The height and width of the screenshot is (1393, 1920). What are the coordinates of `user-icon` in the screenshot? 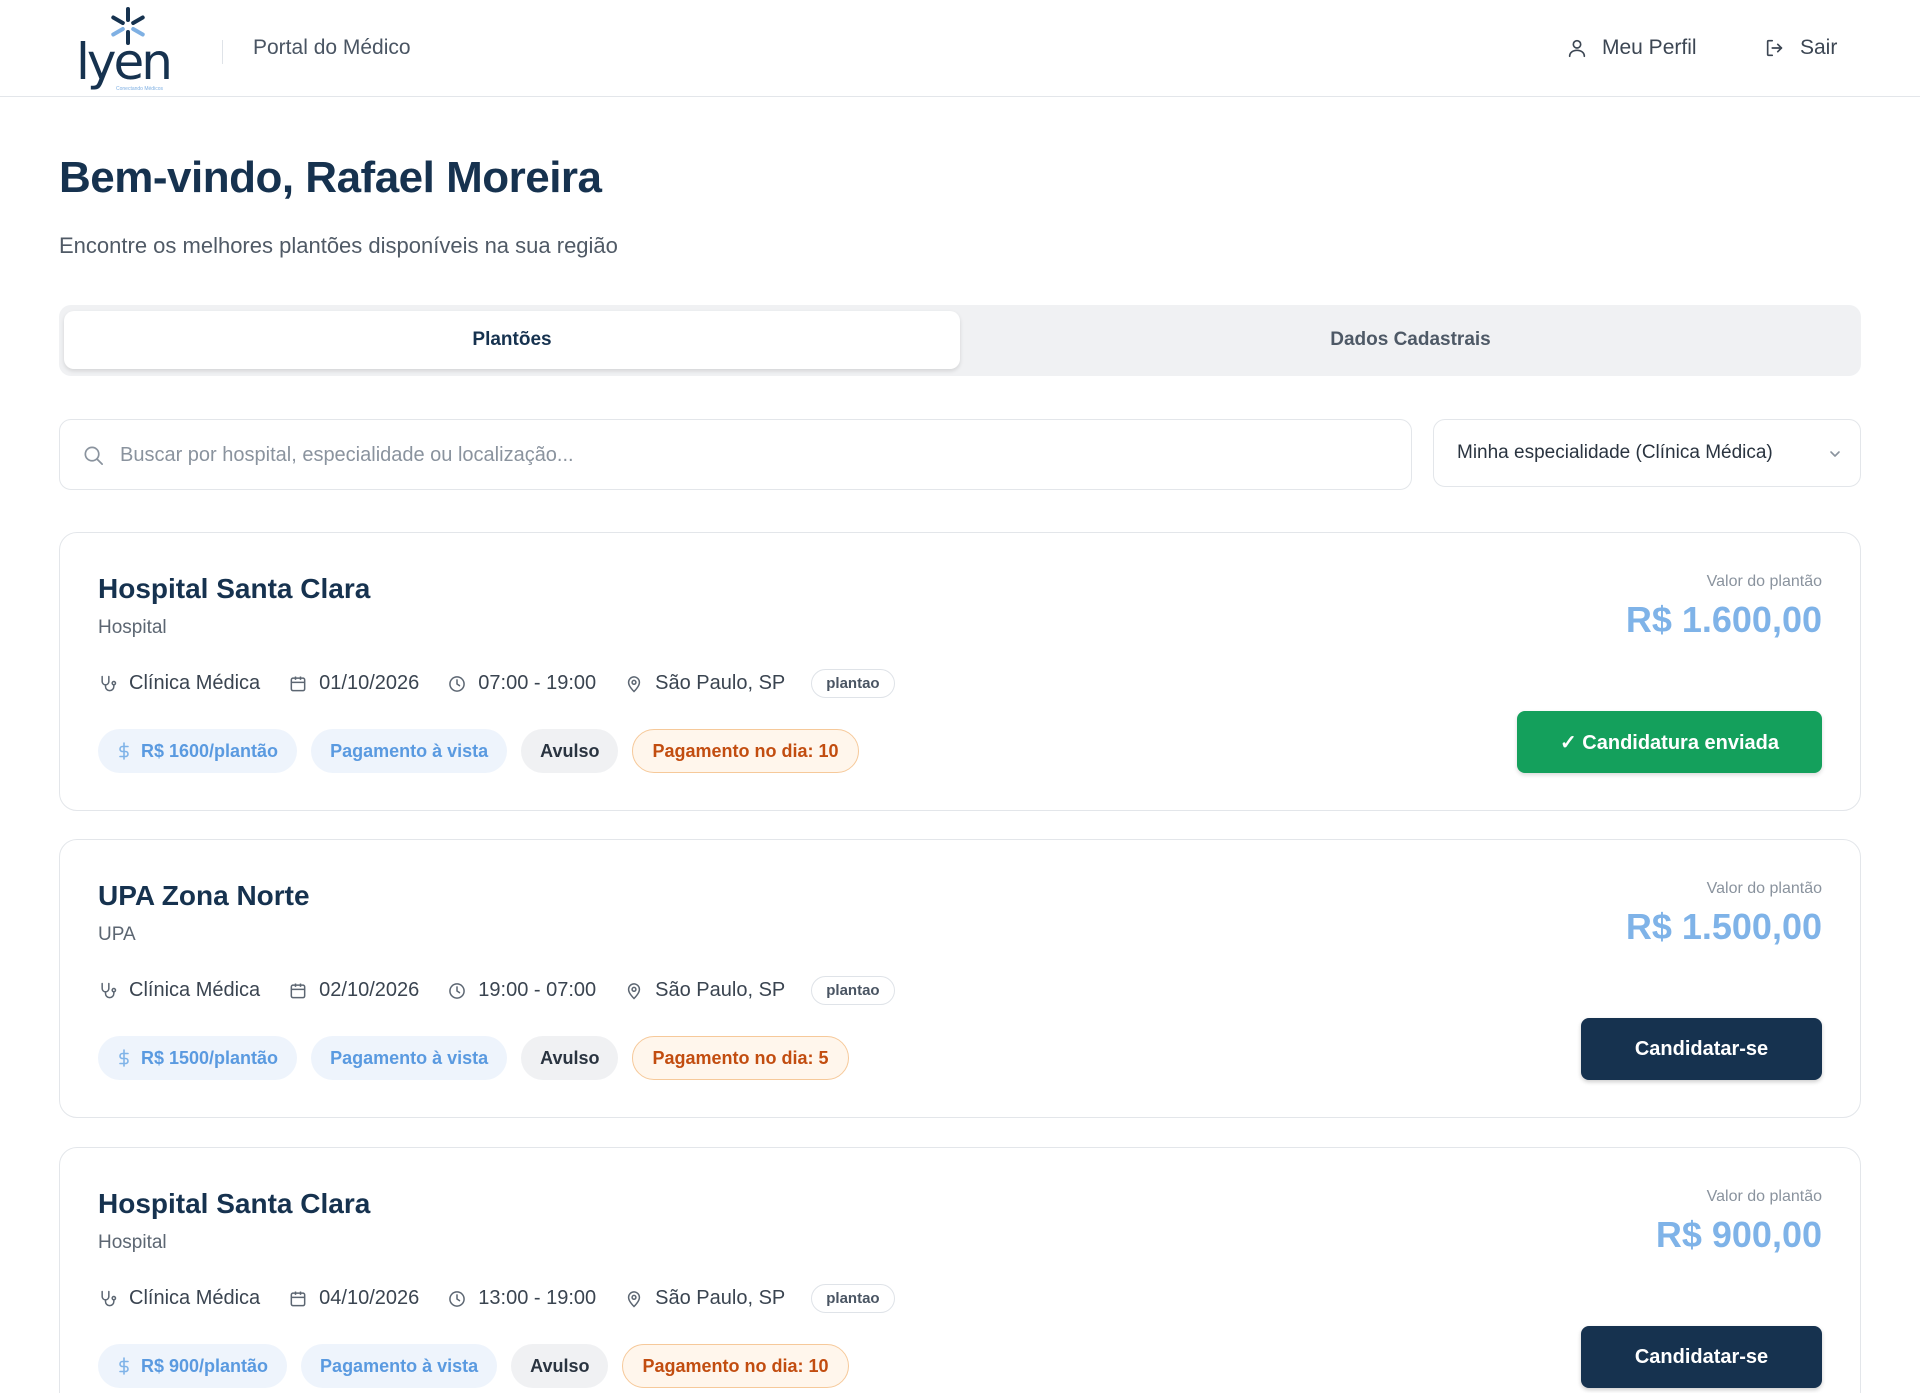 It's located at (1577, 48).